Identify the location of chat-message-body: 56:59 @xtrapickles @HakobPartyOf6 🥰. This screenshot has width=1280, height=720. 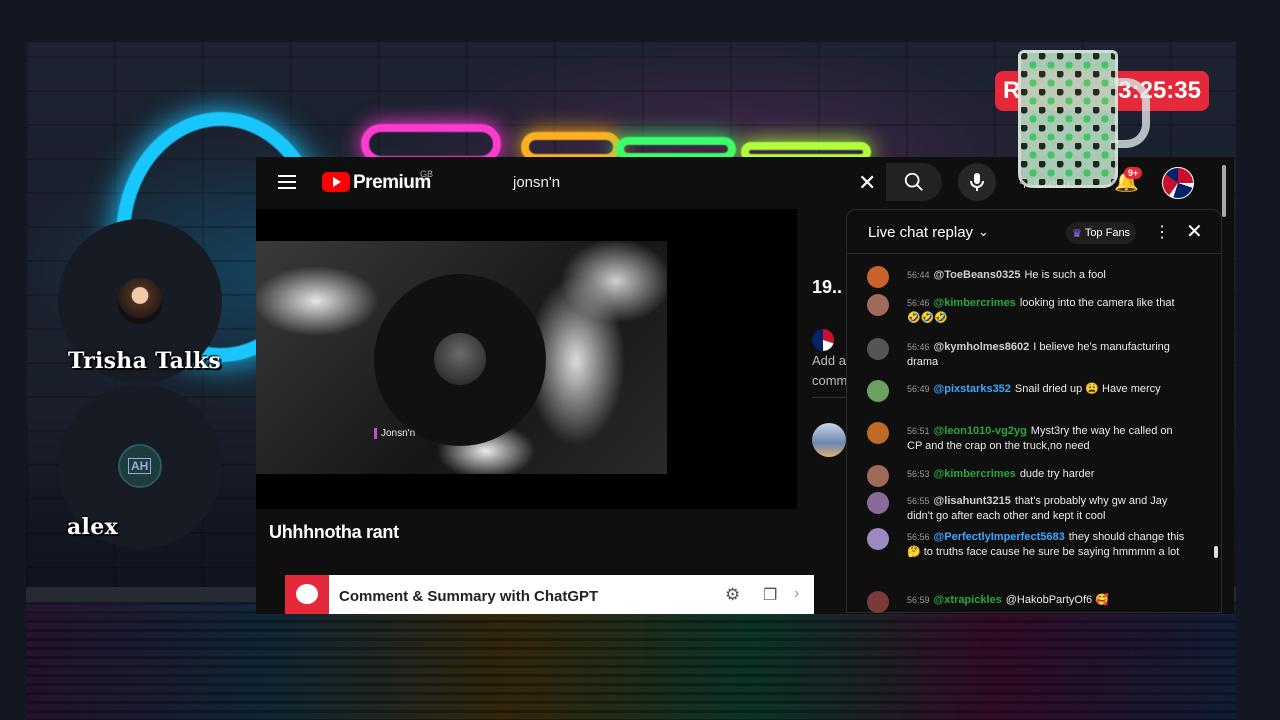
(1047, 600).